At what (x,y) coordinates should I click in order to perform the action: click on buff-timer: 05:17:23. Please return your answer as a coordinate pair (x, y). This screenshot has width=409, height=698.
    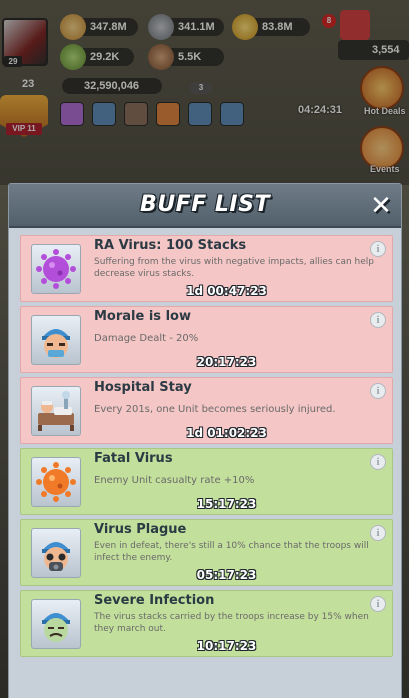
    Looking at the image, I should click on (226, 575).